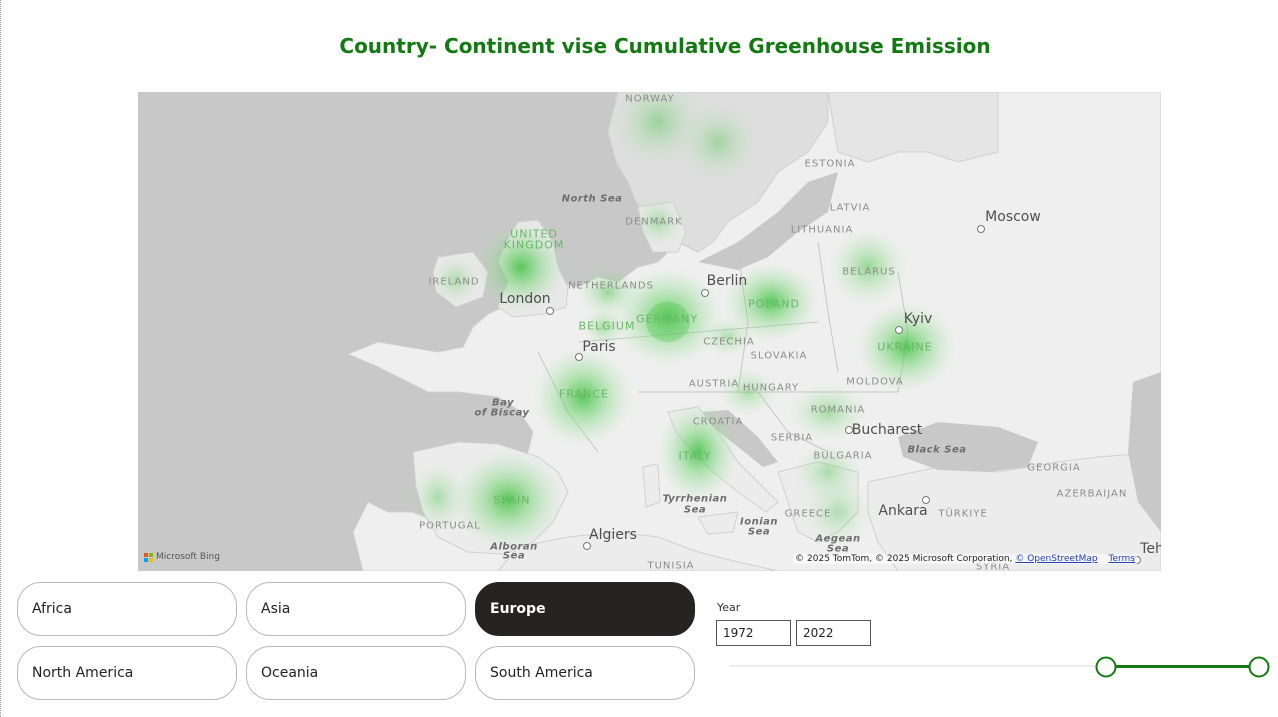 This screenshot has width=1278, height=717. What do you see at coordinates (52, 609) in the screenshot?
I see `continent-button-label: Africa` at bounding box center [52, 609].